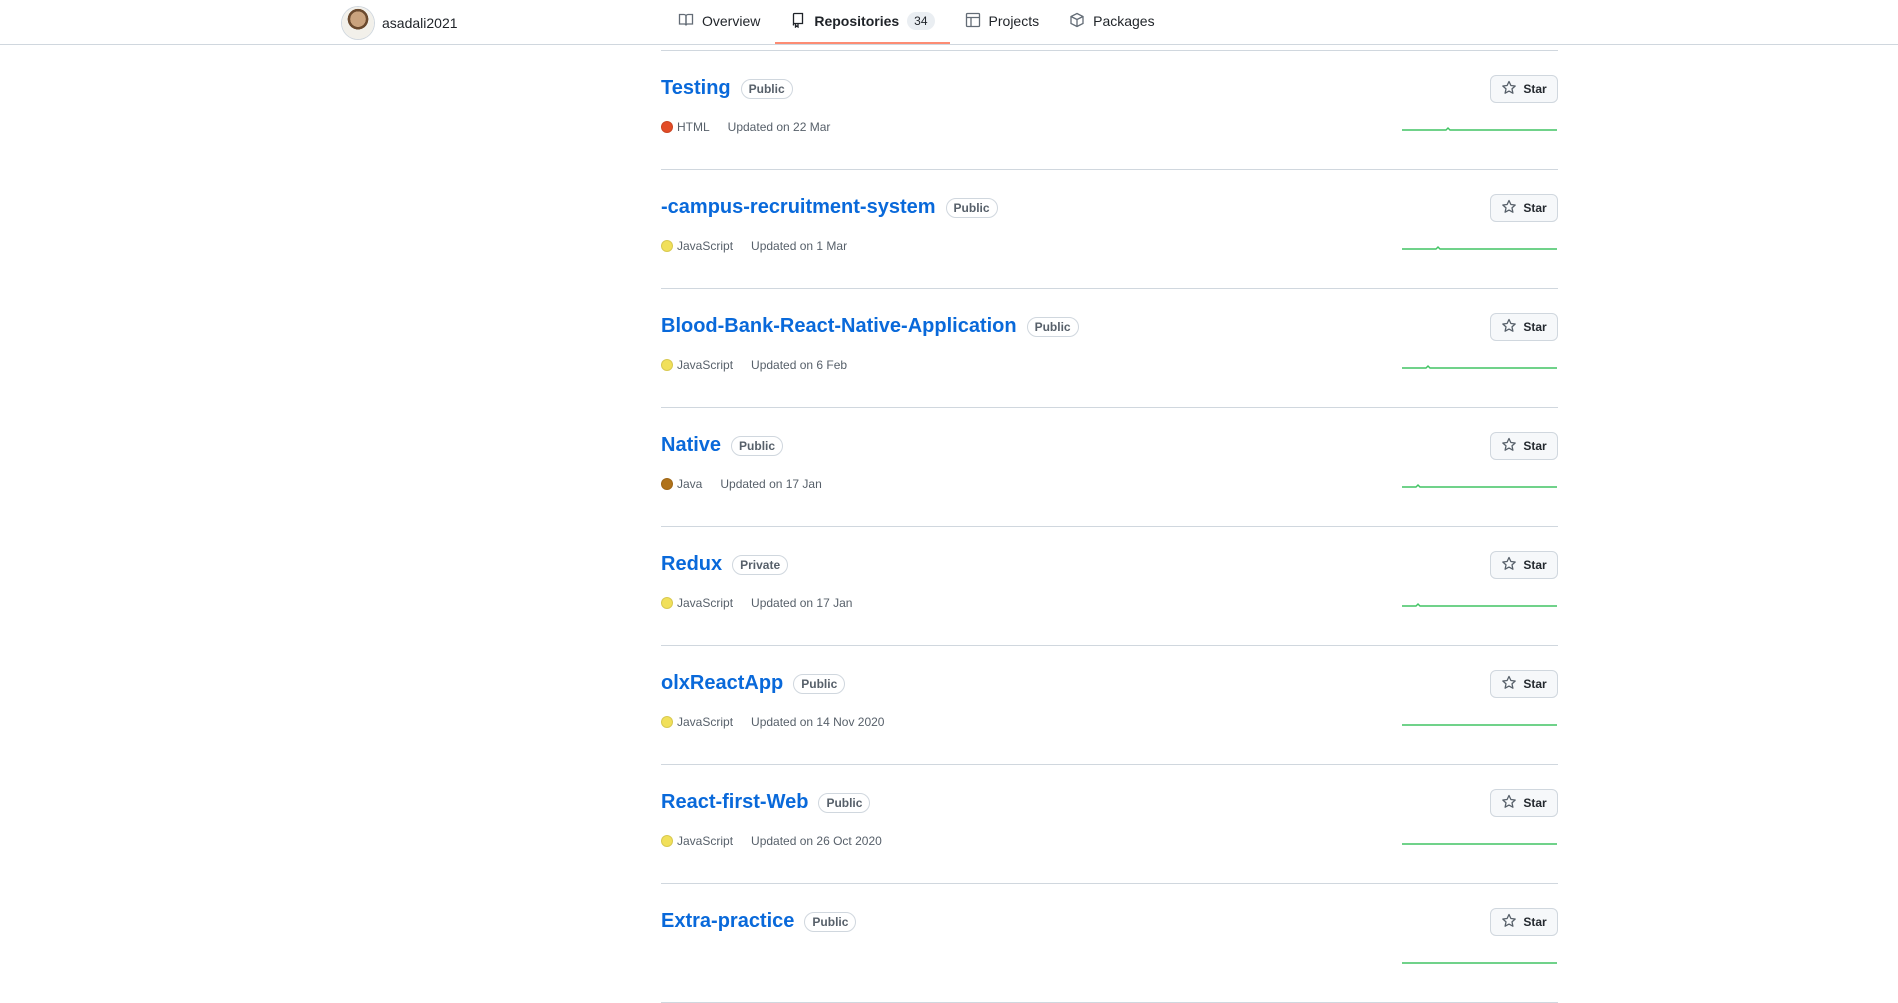 The width and height of the screenshot is (1898, 1003). I want to click on repo-name-link: Redux, so click(691, 564).